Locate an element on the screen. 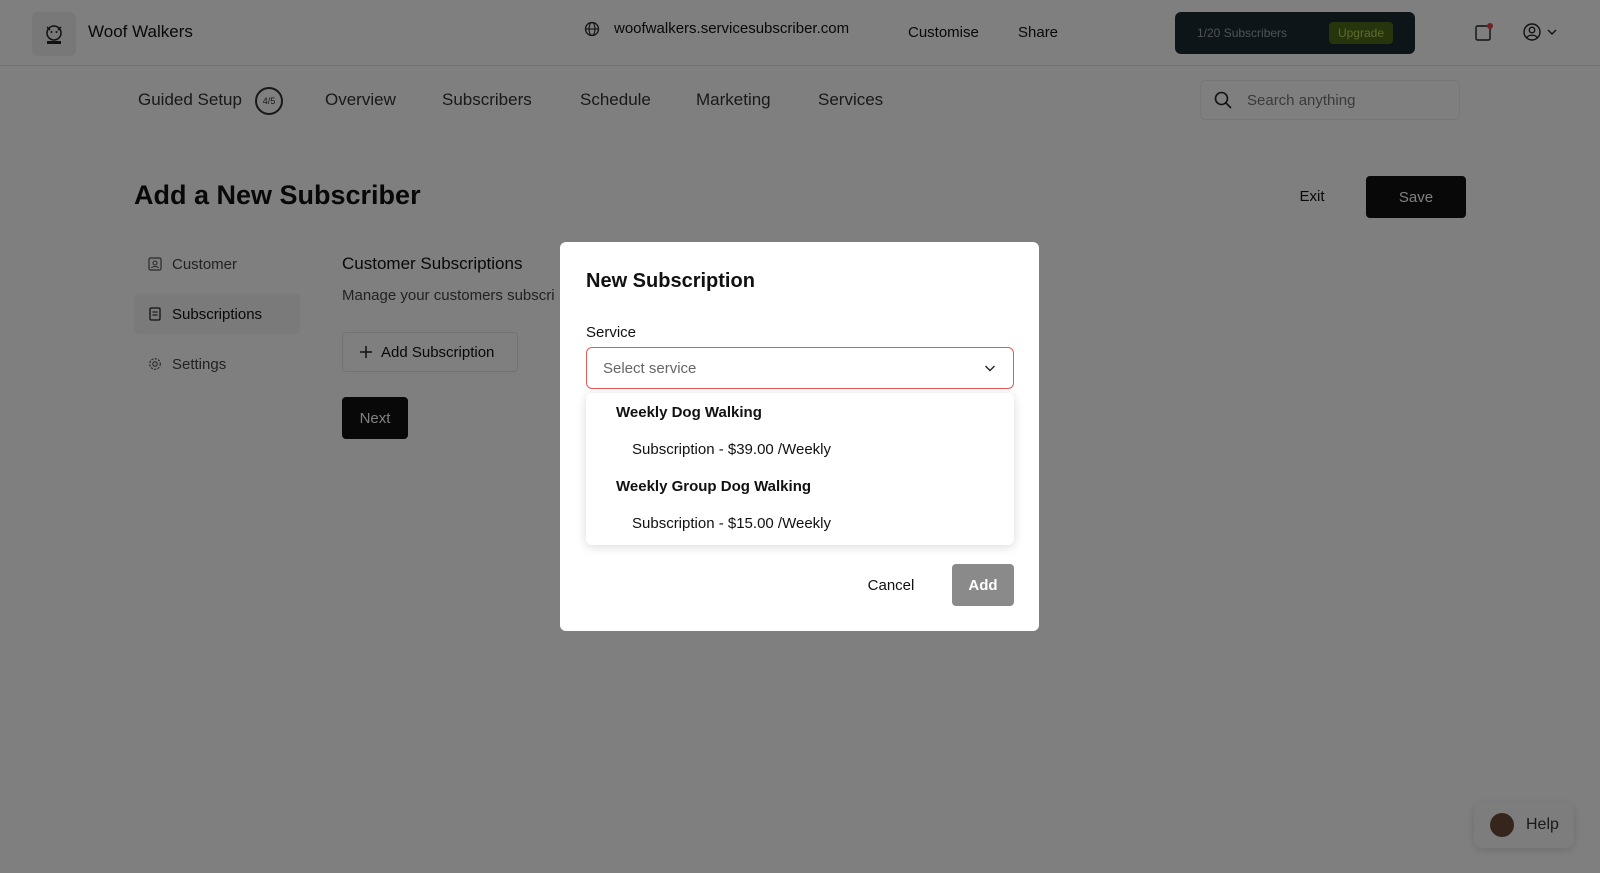 Image resolution: width=1600 pixels, height=873 pixels. dropdown-group-header: Weekly Dog Walking is located at coordinates (689, 412).